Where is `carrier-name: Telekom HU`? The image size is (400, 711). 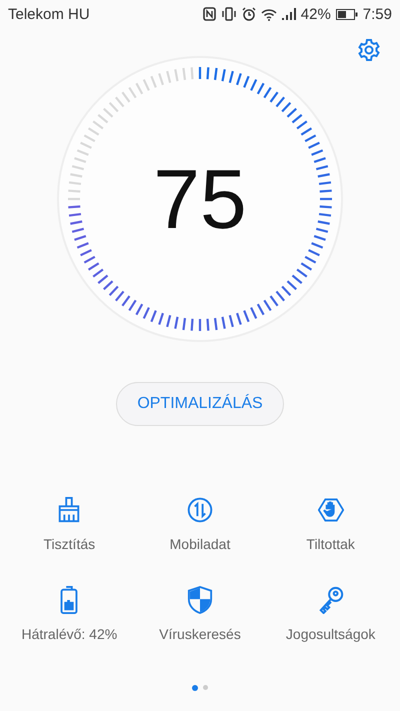 carrier-name: Telekom HU is located at coordinates (49, 14).